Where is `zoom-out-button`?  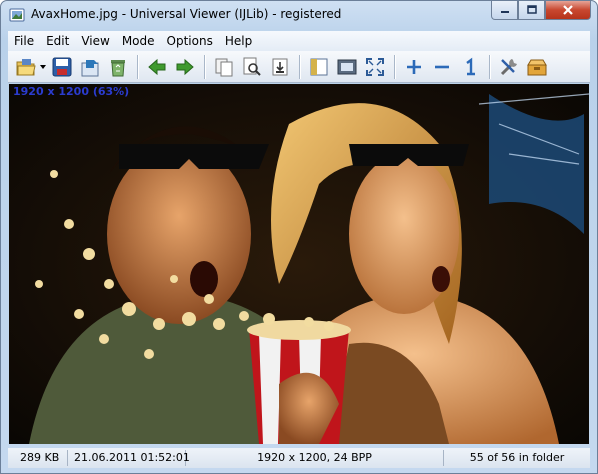 zoom-out-button is located at coordinates (442, 67).